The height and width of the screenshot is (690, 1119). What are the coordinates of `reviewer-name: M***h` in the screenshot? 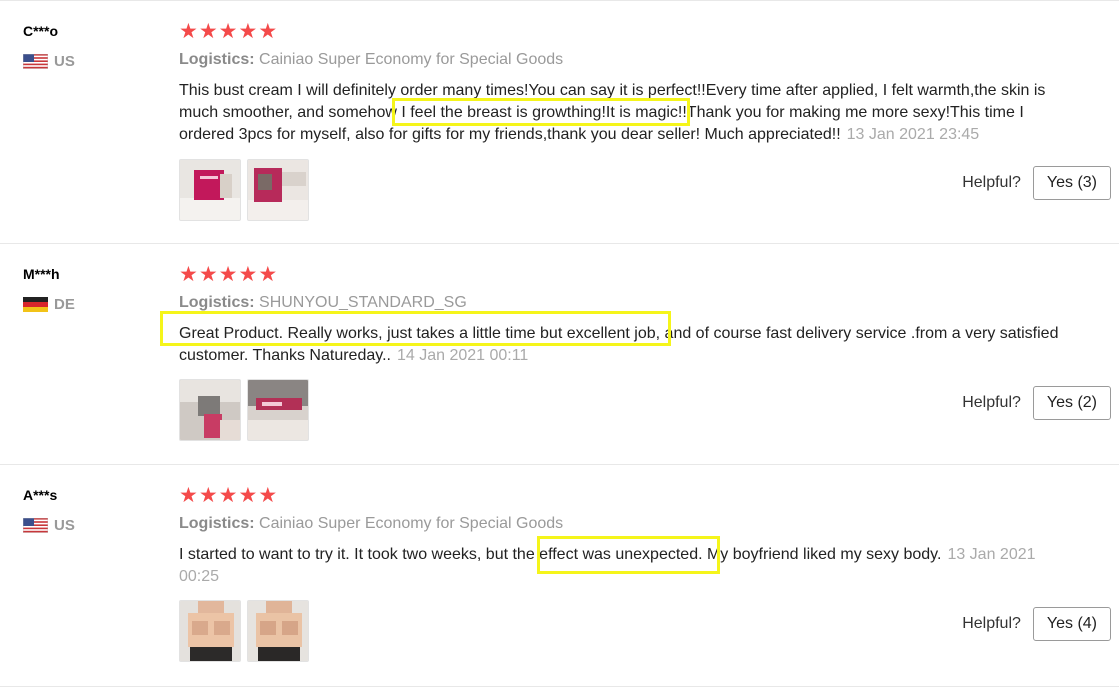 It's located at (41, 274).